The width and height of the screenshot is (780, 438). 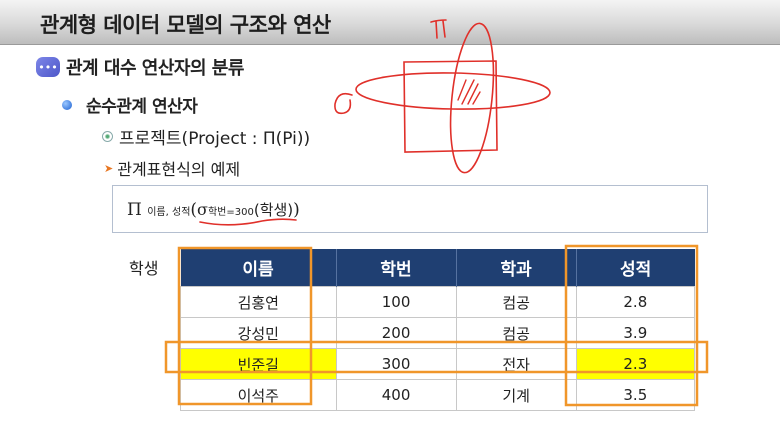 I want to click on column-header-dept: 학과, so click(x=516, y=268).